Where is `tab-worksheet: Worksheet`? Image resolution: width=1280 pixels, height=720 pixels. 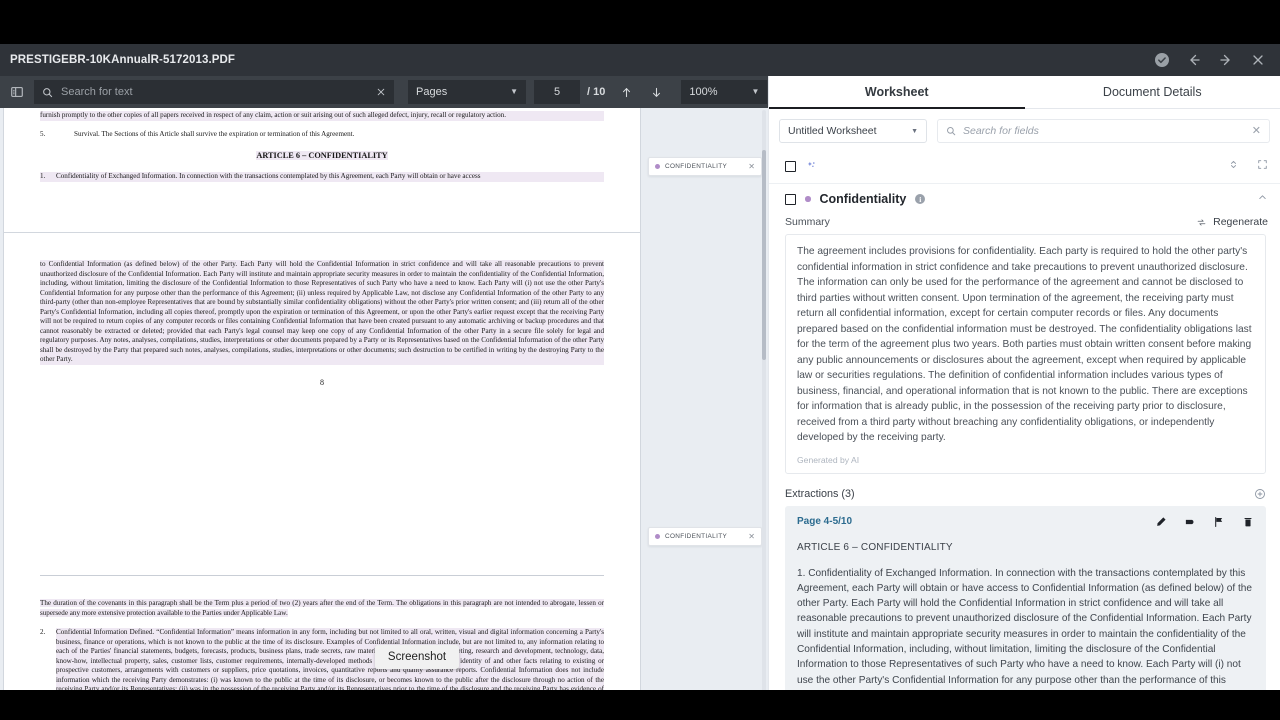
tab-worksheet: Worksheet is located at coordinates (897, 92).